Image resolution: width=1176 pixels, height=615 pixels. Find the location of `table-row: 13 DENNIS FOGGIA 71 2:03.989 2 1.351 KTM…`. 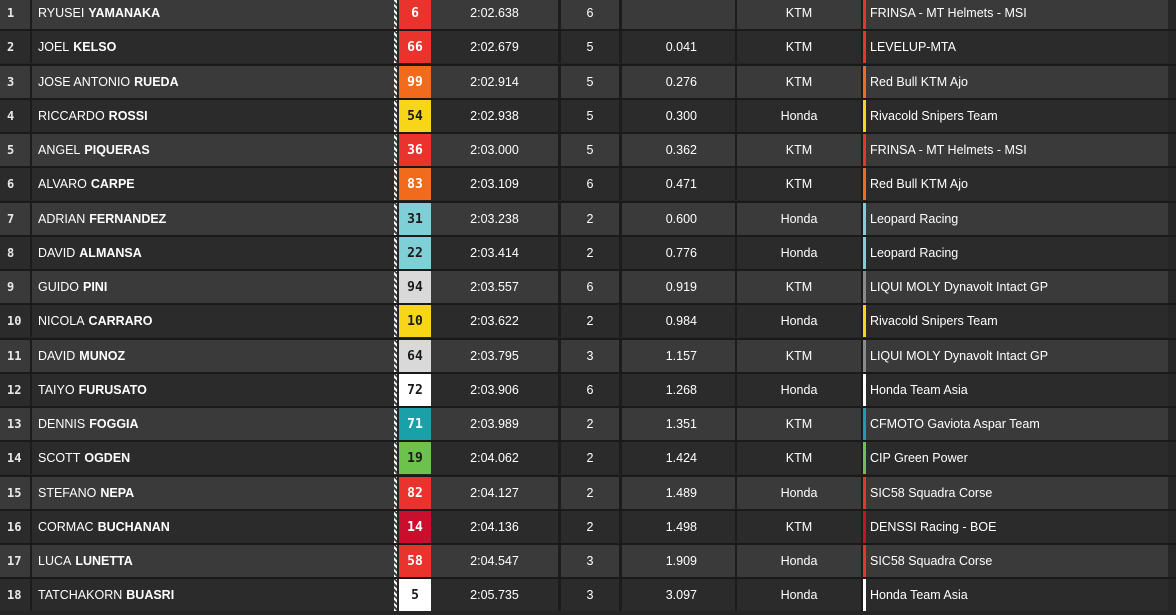

table-row: 13 DENNIS FOGGIA 71 2:03.989 2 1.351 KTM… is located at coordinates (588, 424).